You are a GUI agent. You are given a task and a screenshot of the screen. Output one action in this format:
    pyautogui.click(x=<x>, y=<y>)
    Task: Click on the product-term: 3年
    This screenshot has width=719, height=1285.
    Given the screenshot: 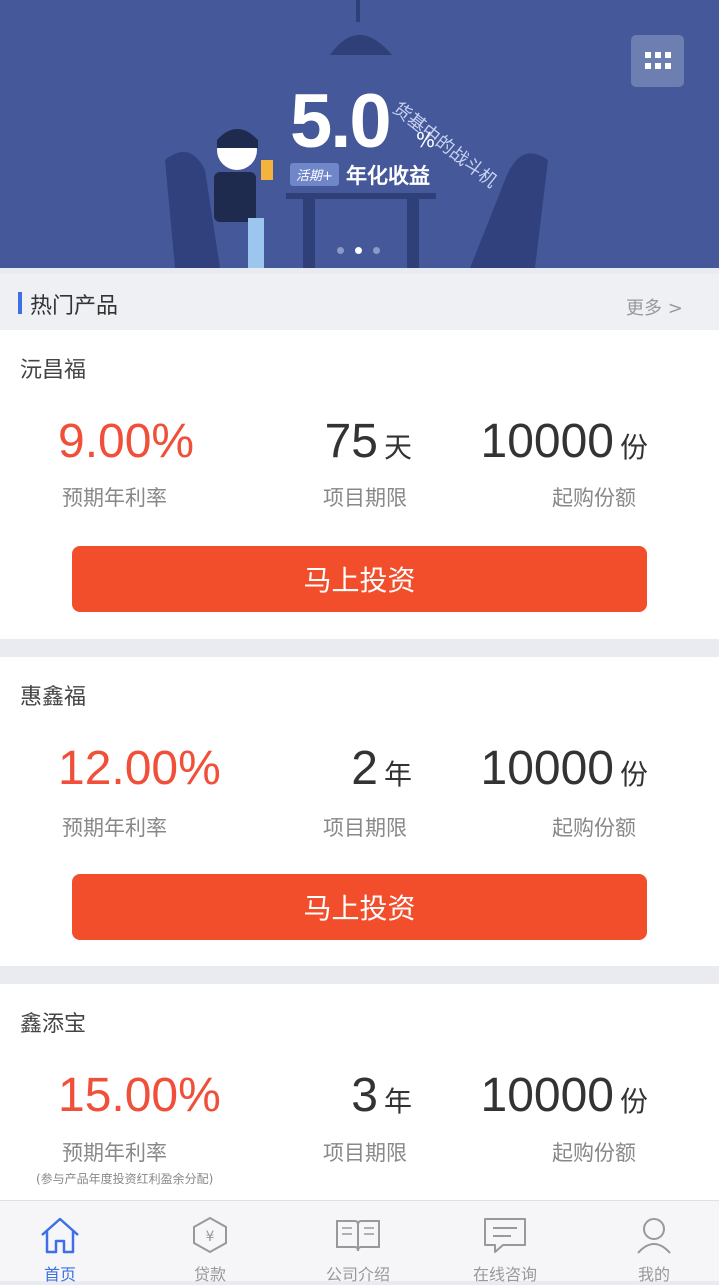 What is the action you would take?
    pyautogui.click(x=356, y=1095)
    